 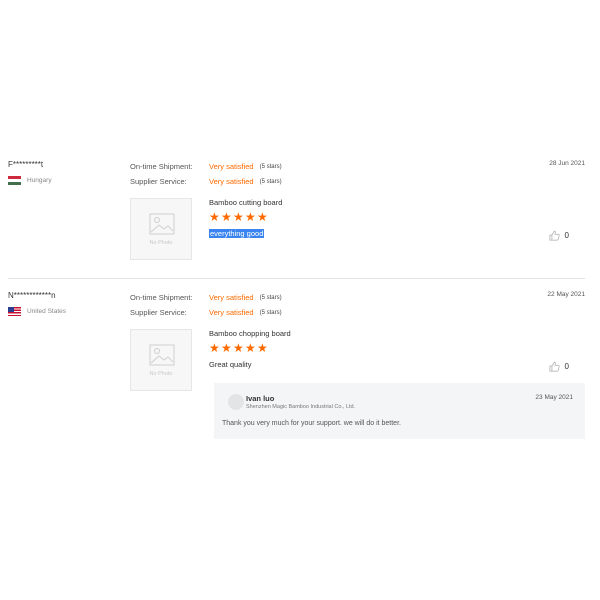 I want to click on reviewer-info: F*********t Hungary, so click(x=65, y=172).